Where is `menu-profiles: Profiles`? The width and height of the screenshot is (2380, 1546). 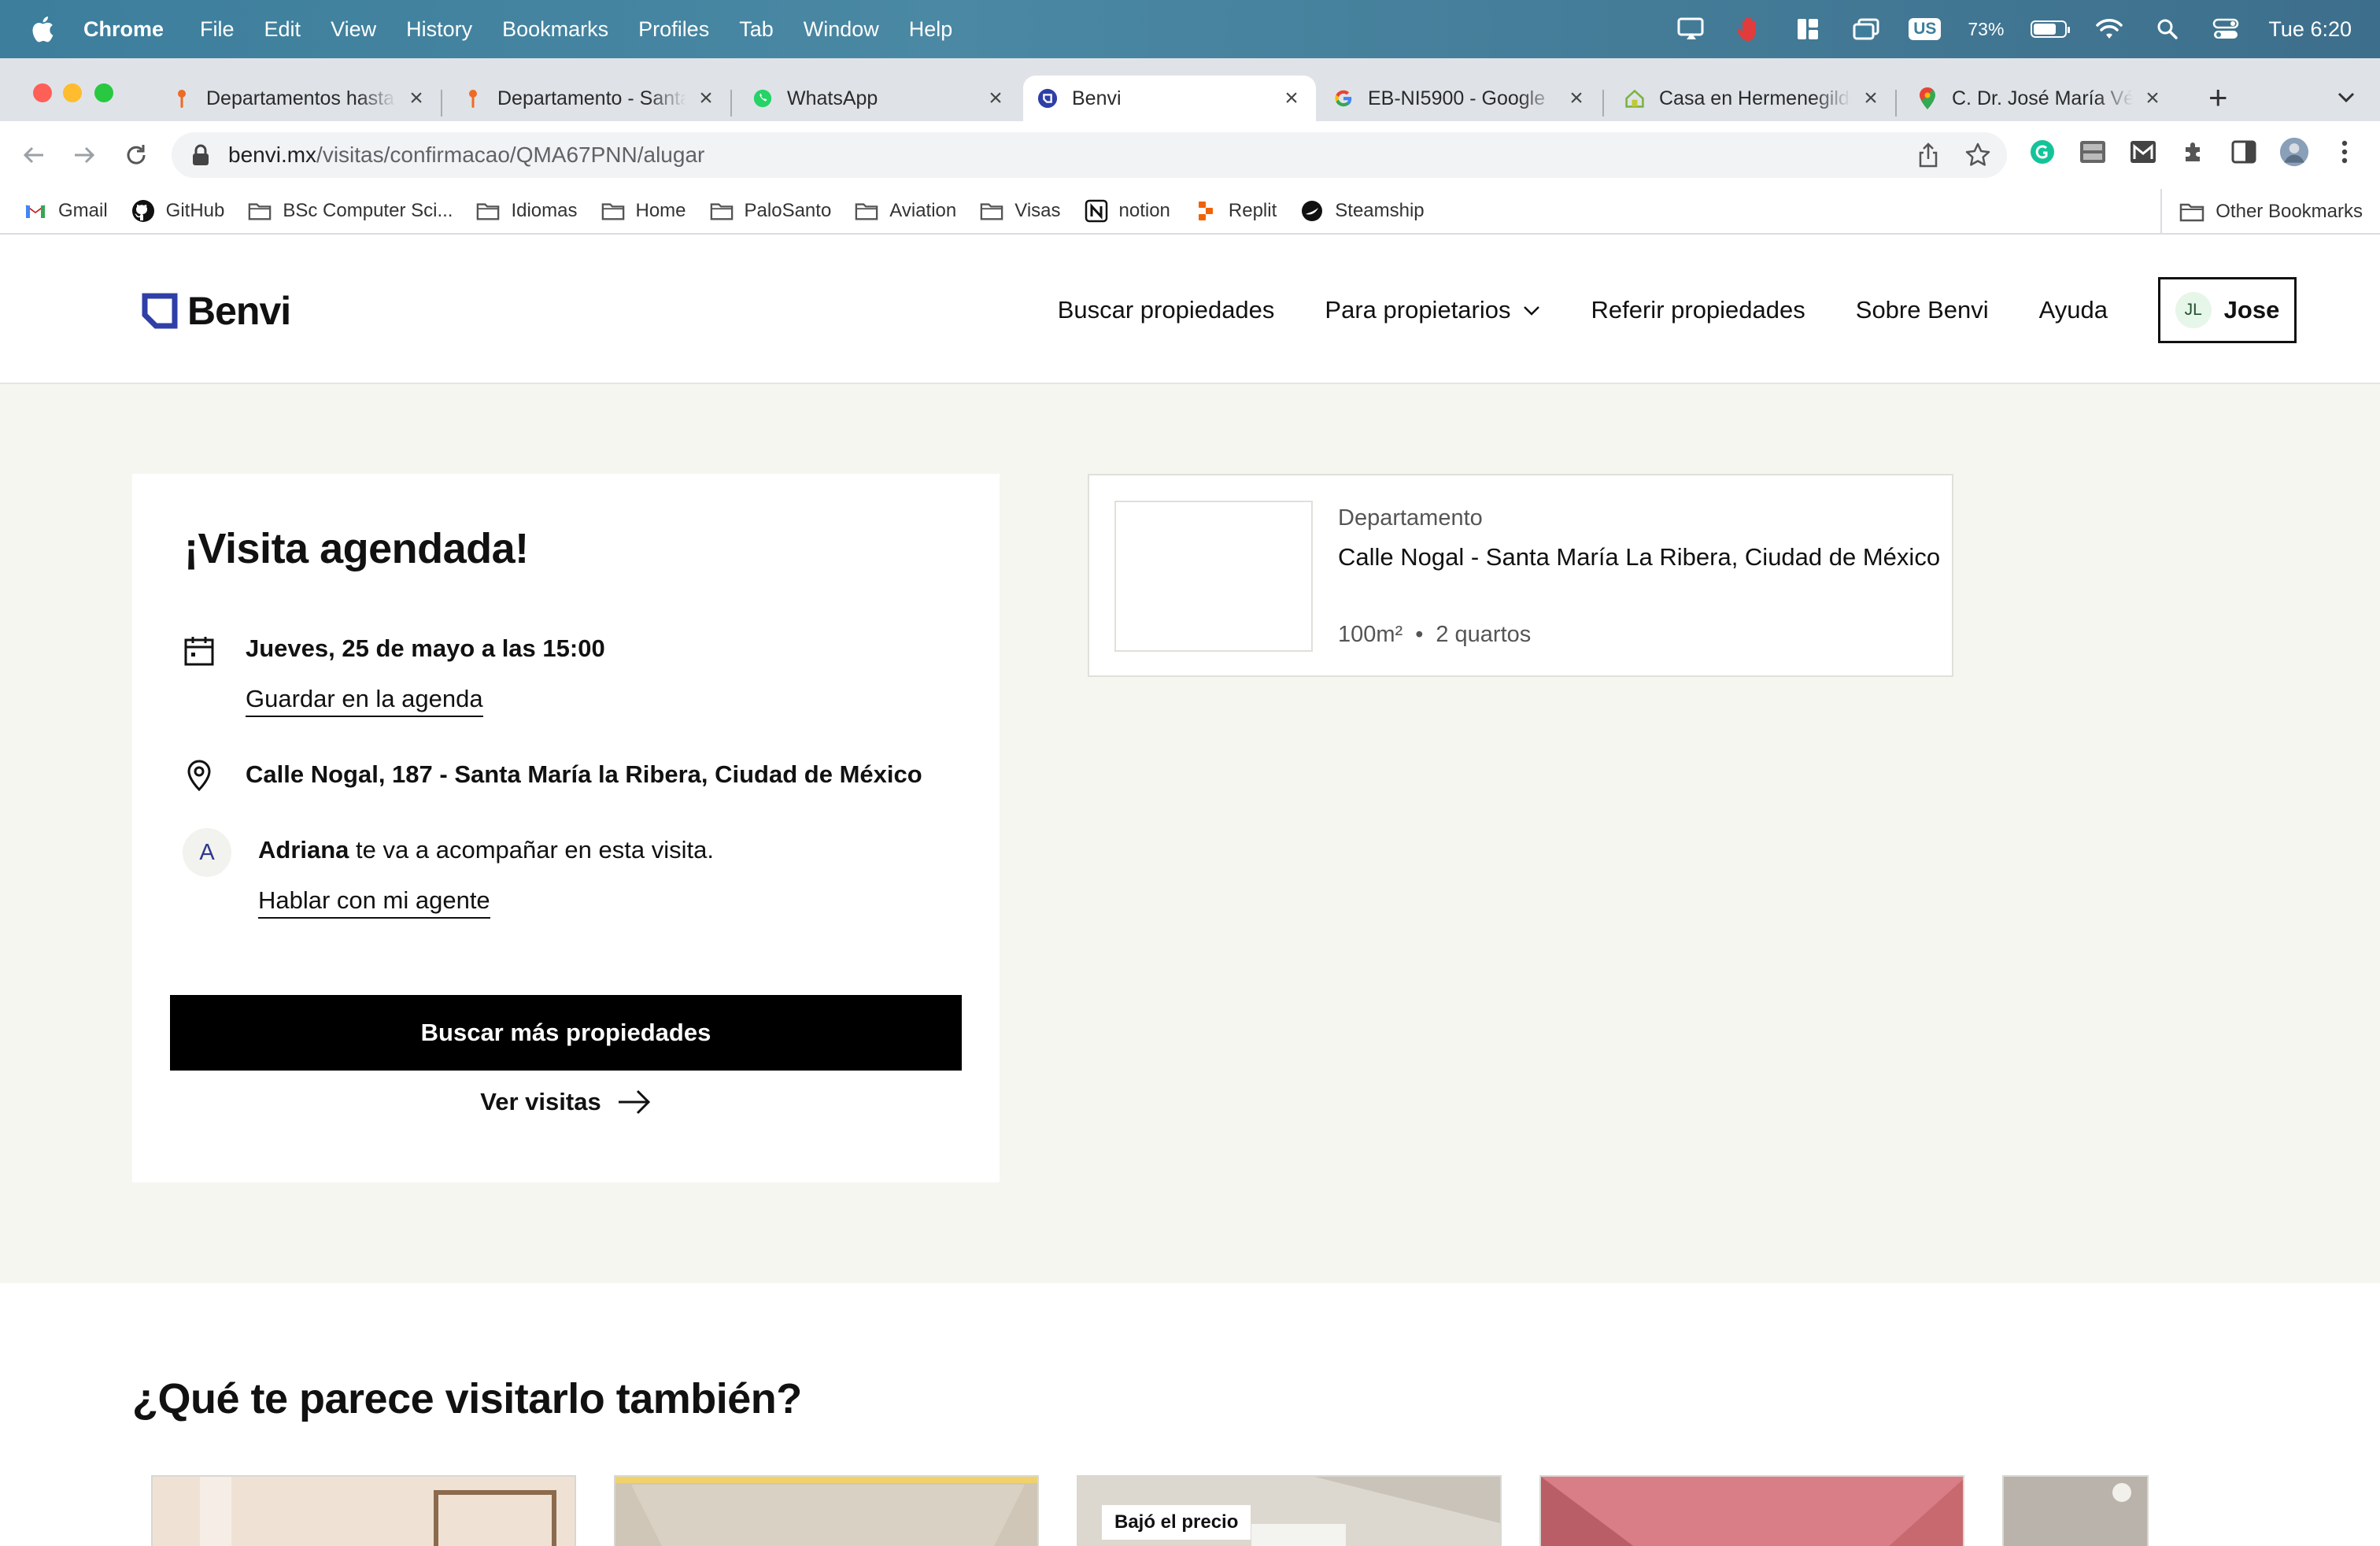
menu-profiles: Profiles is located at coordinates (673, 29).